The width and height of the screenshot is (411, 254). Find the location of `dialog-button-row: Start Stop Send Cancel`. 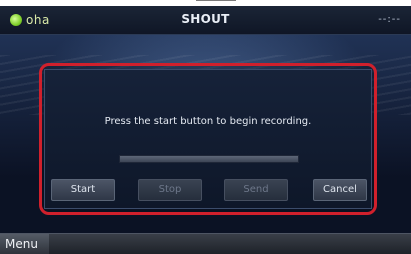

dialog-button-row: Start Stop Send Cancel is located at coordinates (209, 190).